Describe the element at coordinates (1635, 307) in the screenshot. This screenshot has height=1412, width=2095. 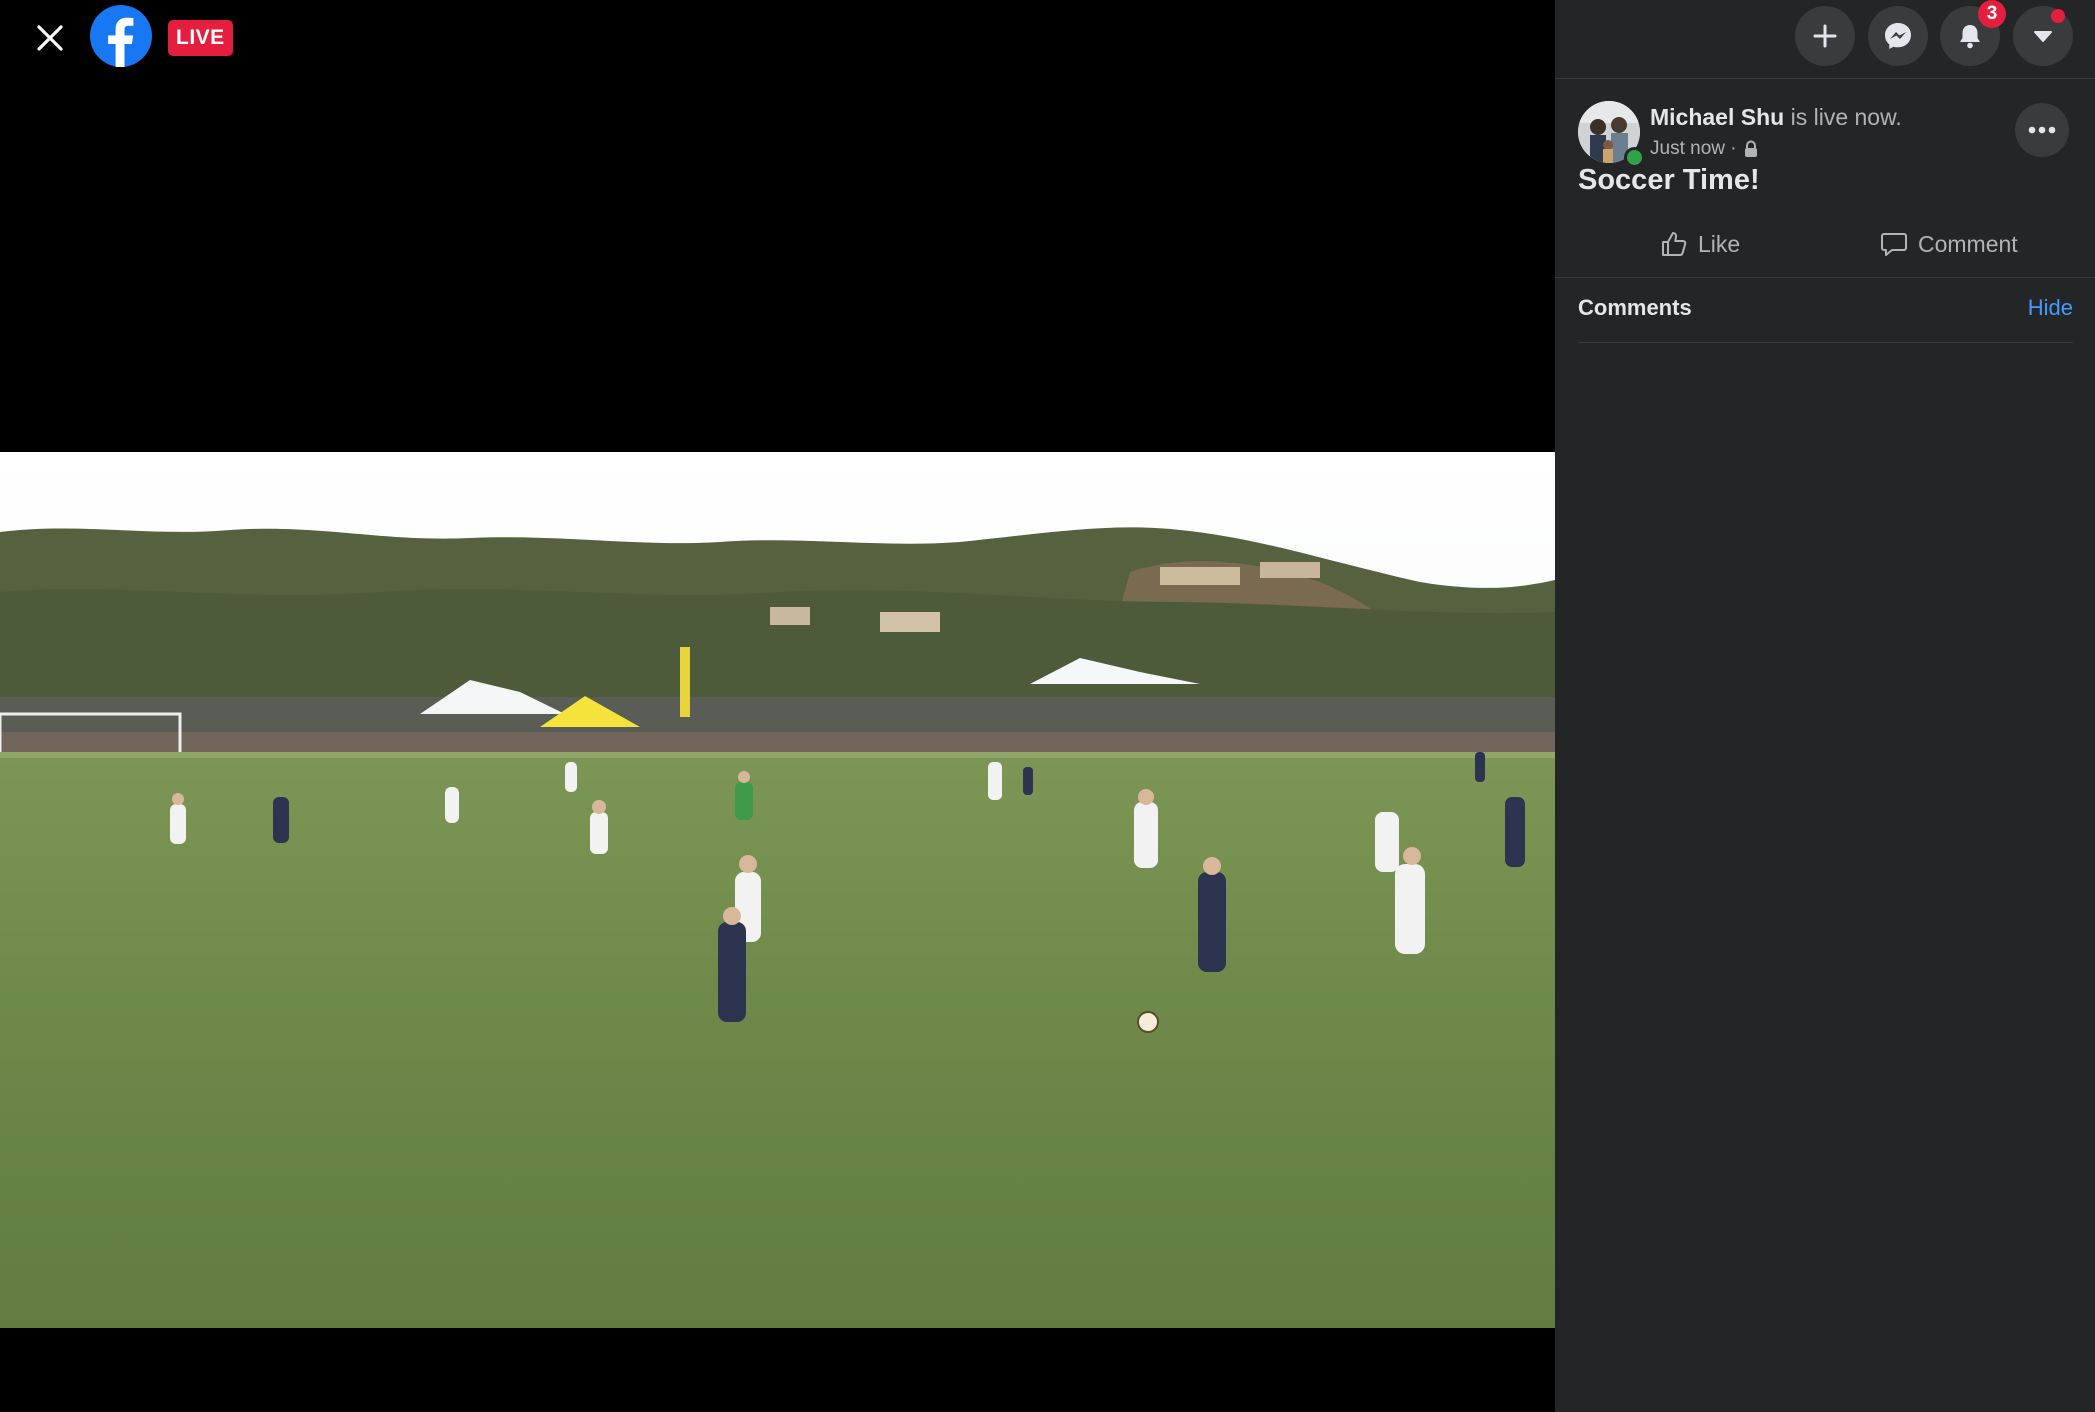
I see `comments-heading: Comments` at that location.